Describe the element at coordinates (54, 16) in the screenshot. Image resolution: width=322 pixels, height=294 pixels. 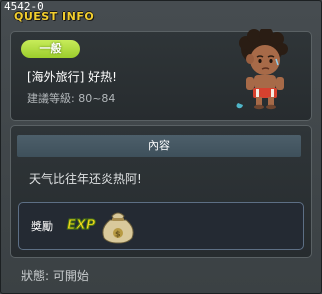
I see `window-title: QUEST INFO` at that location.